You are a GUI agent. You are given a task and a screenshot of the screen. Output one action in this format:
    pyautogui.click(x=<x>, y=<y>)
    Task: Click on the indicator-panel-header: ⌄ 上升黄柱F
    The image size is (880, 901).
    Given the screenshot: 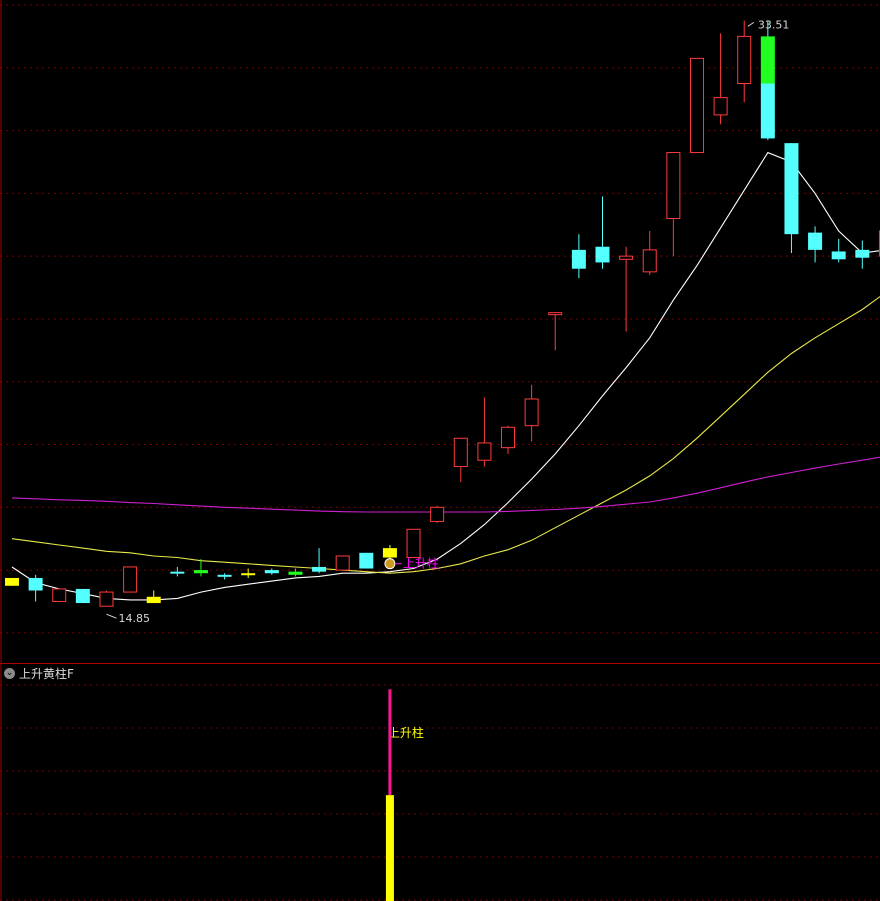 What is the action you would take?
    pyautogui.click(x=39, y=673)
    